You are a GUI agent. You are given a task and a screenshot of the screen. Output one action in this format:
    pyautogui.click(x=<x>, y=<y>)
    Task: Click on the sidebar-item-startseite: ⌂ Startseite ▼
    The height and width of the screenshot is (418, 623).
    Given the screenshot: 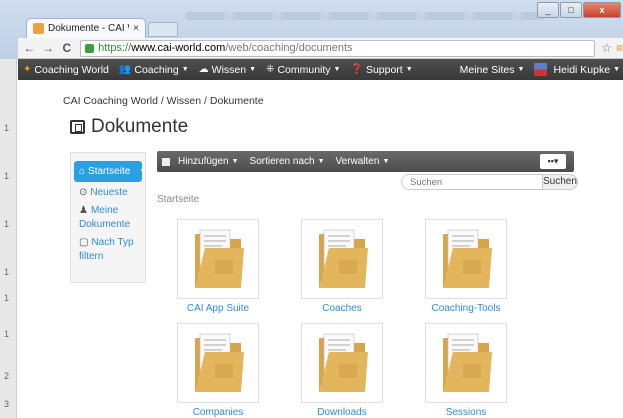 What is the action you would take?
    pyautogui.click(x=110, y=171)
    